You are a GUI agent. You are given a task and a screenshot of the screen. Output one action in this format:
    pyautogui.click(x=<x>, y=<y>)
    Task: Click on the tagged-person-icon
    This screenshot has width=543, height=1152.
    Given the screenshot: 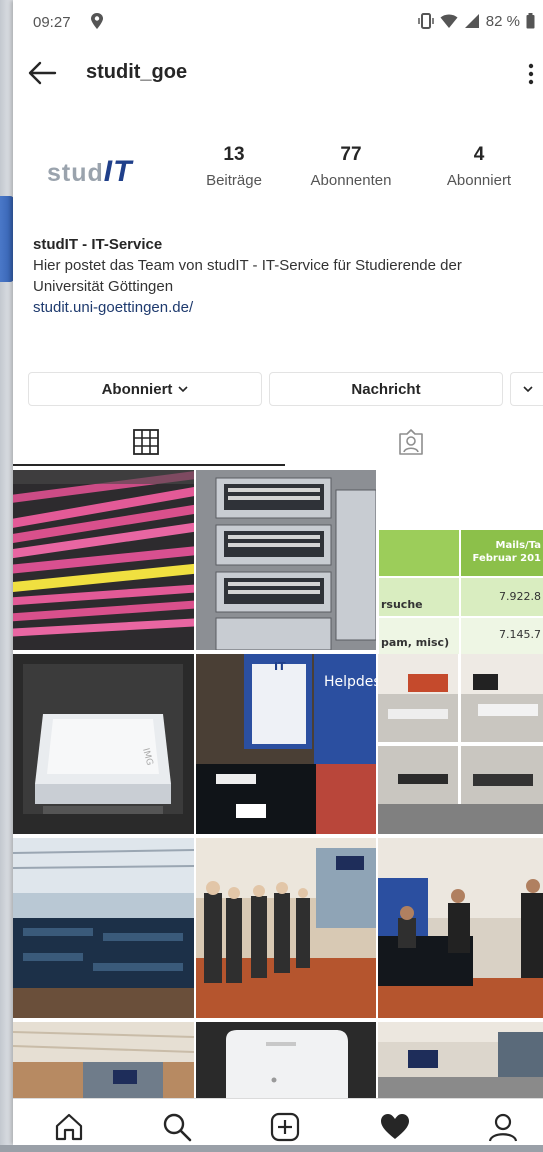 What is the action you would take?
    pyautogui.click(x=410, y=442)
    